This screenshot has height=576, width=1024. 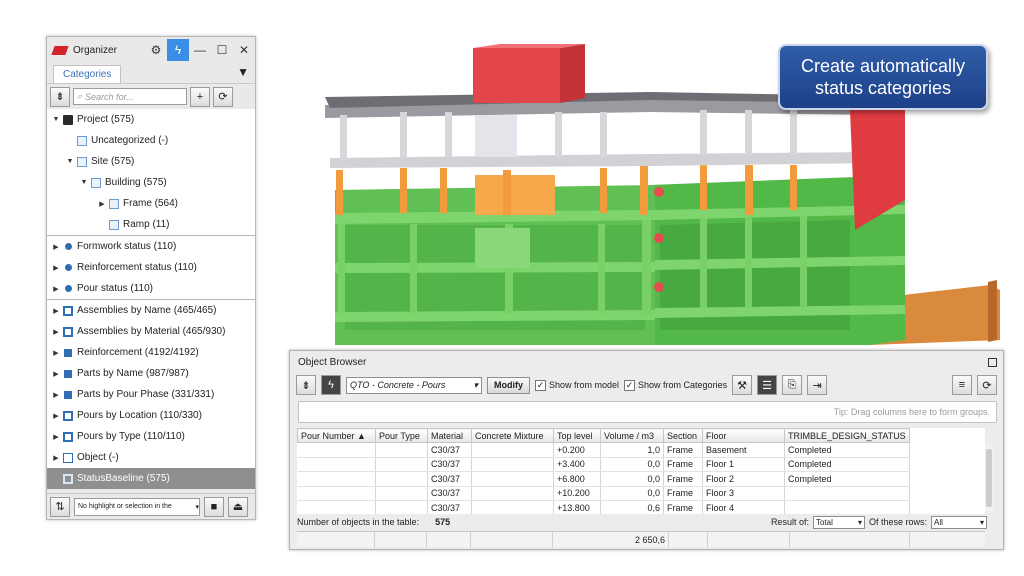 What do you see at coordinates (244, 50) in the screenshot?
I see `close-icon: ✕` at bounding box center [244, 50].